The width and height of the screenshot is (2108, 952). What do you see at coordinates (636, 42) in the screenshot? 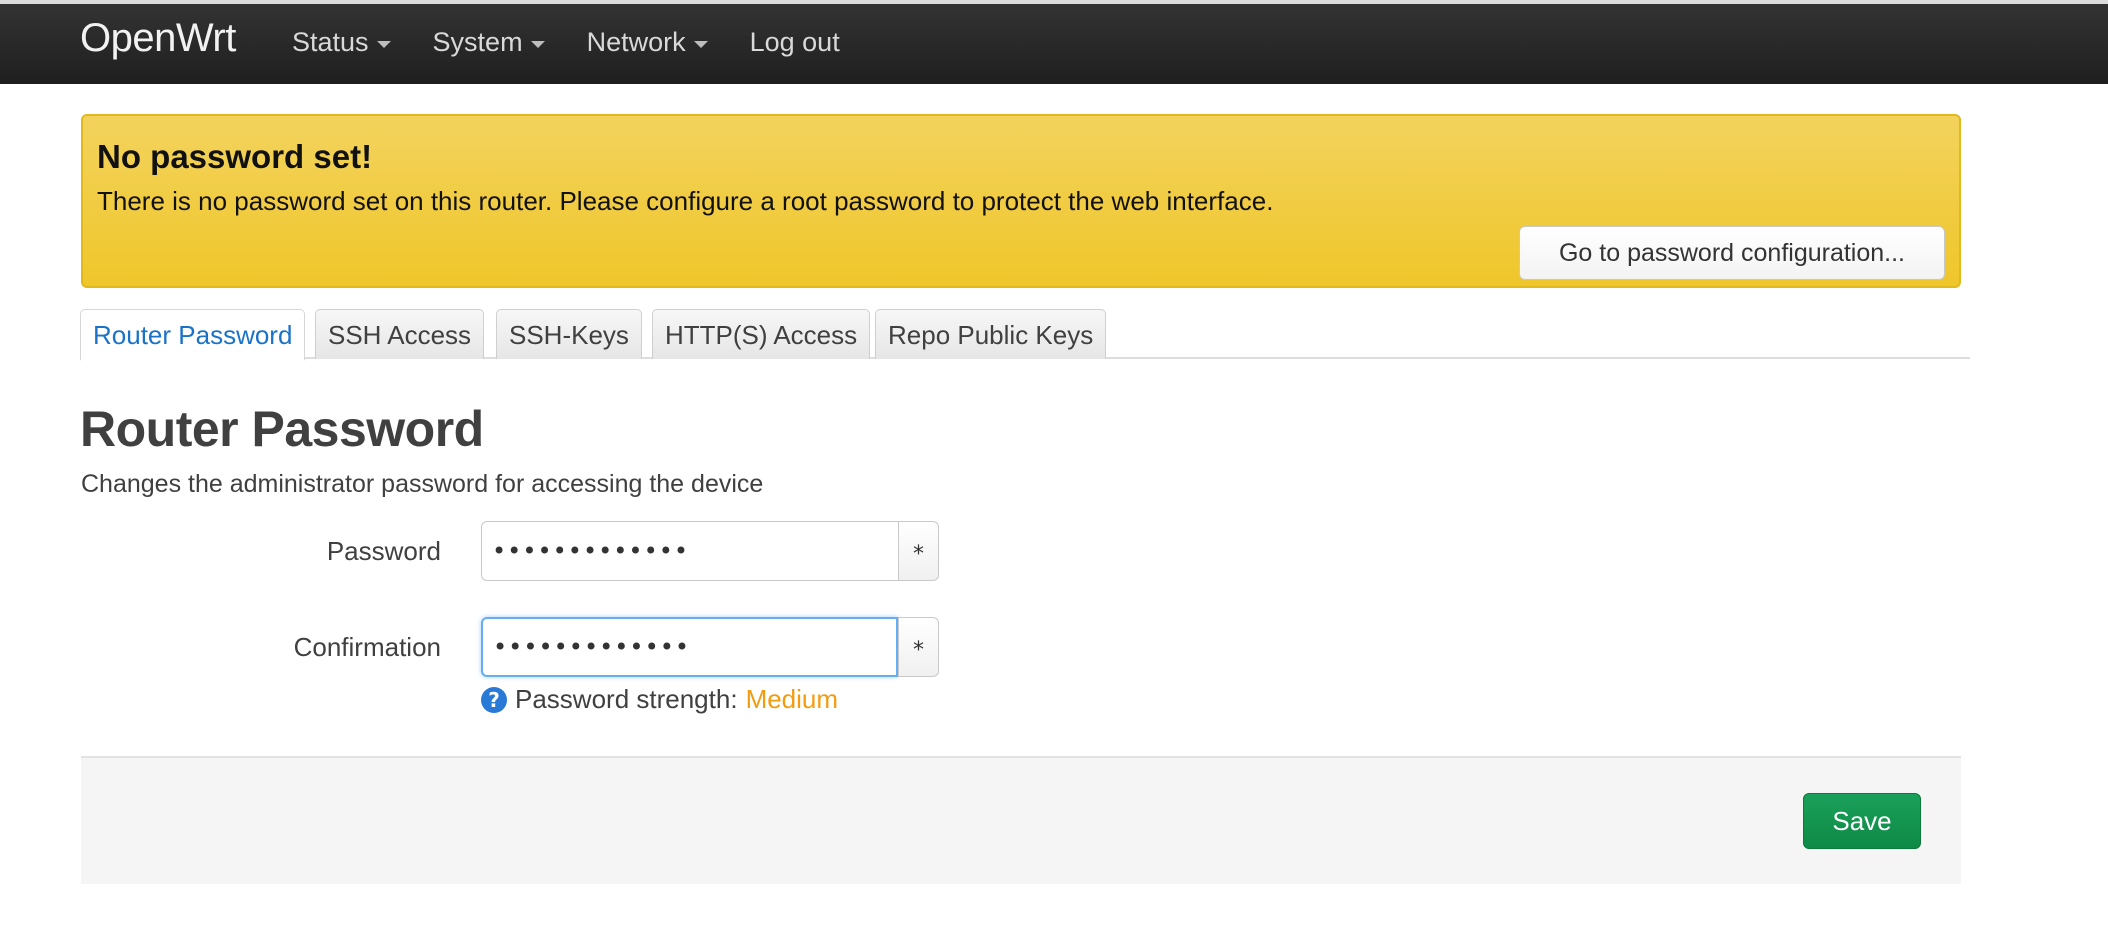
I see `nav-network-label: Network` at bounding box center [636, 42].